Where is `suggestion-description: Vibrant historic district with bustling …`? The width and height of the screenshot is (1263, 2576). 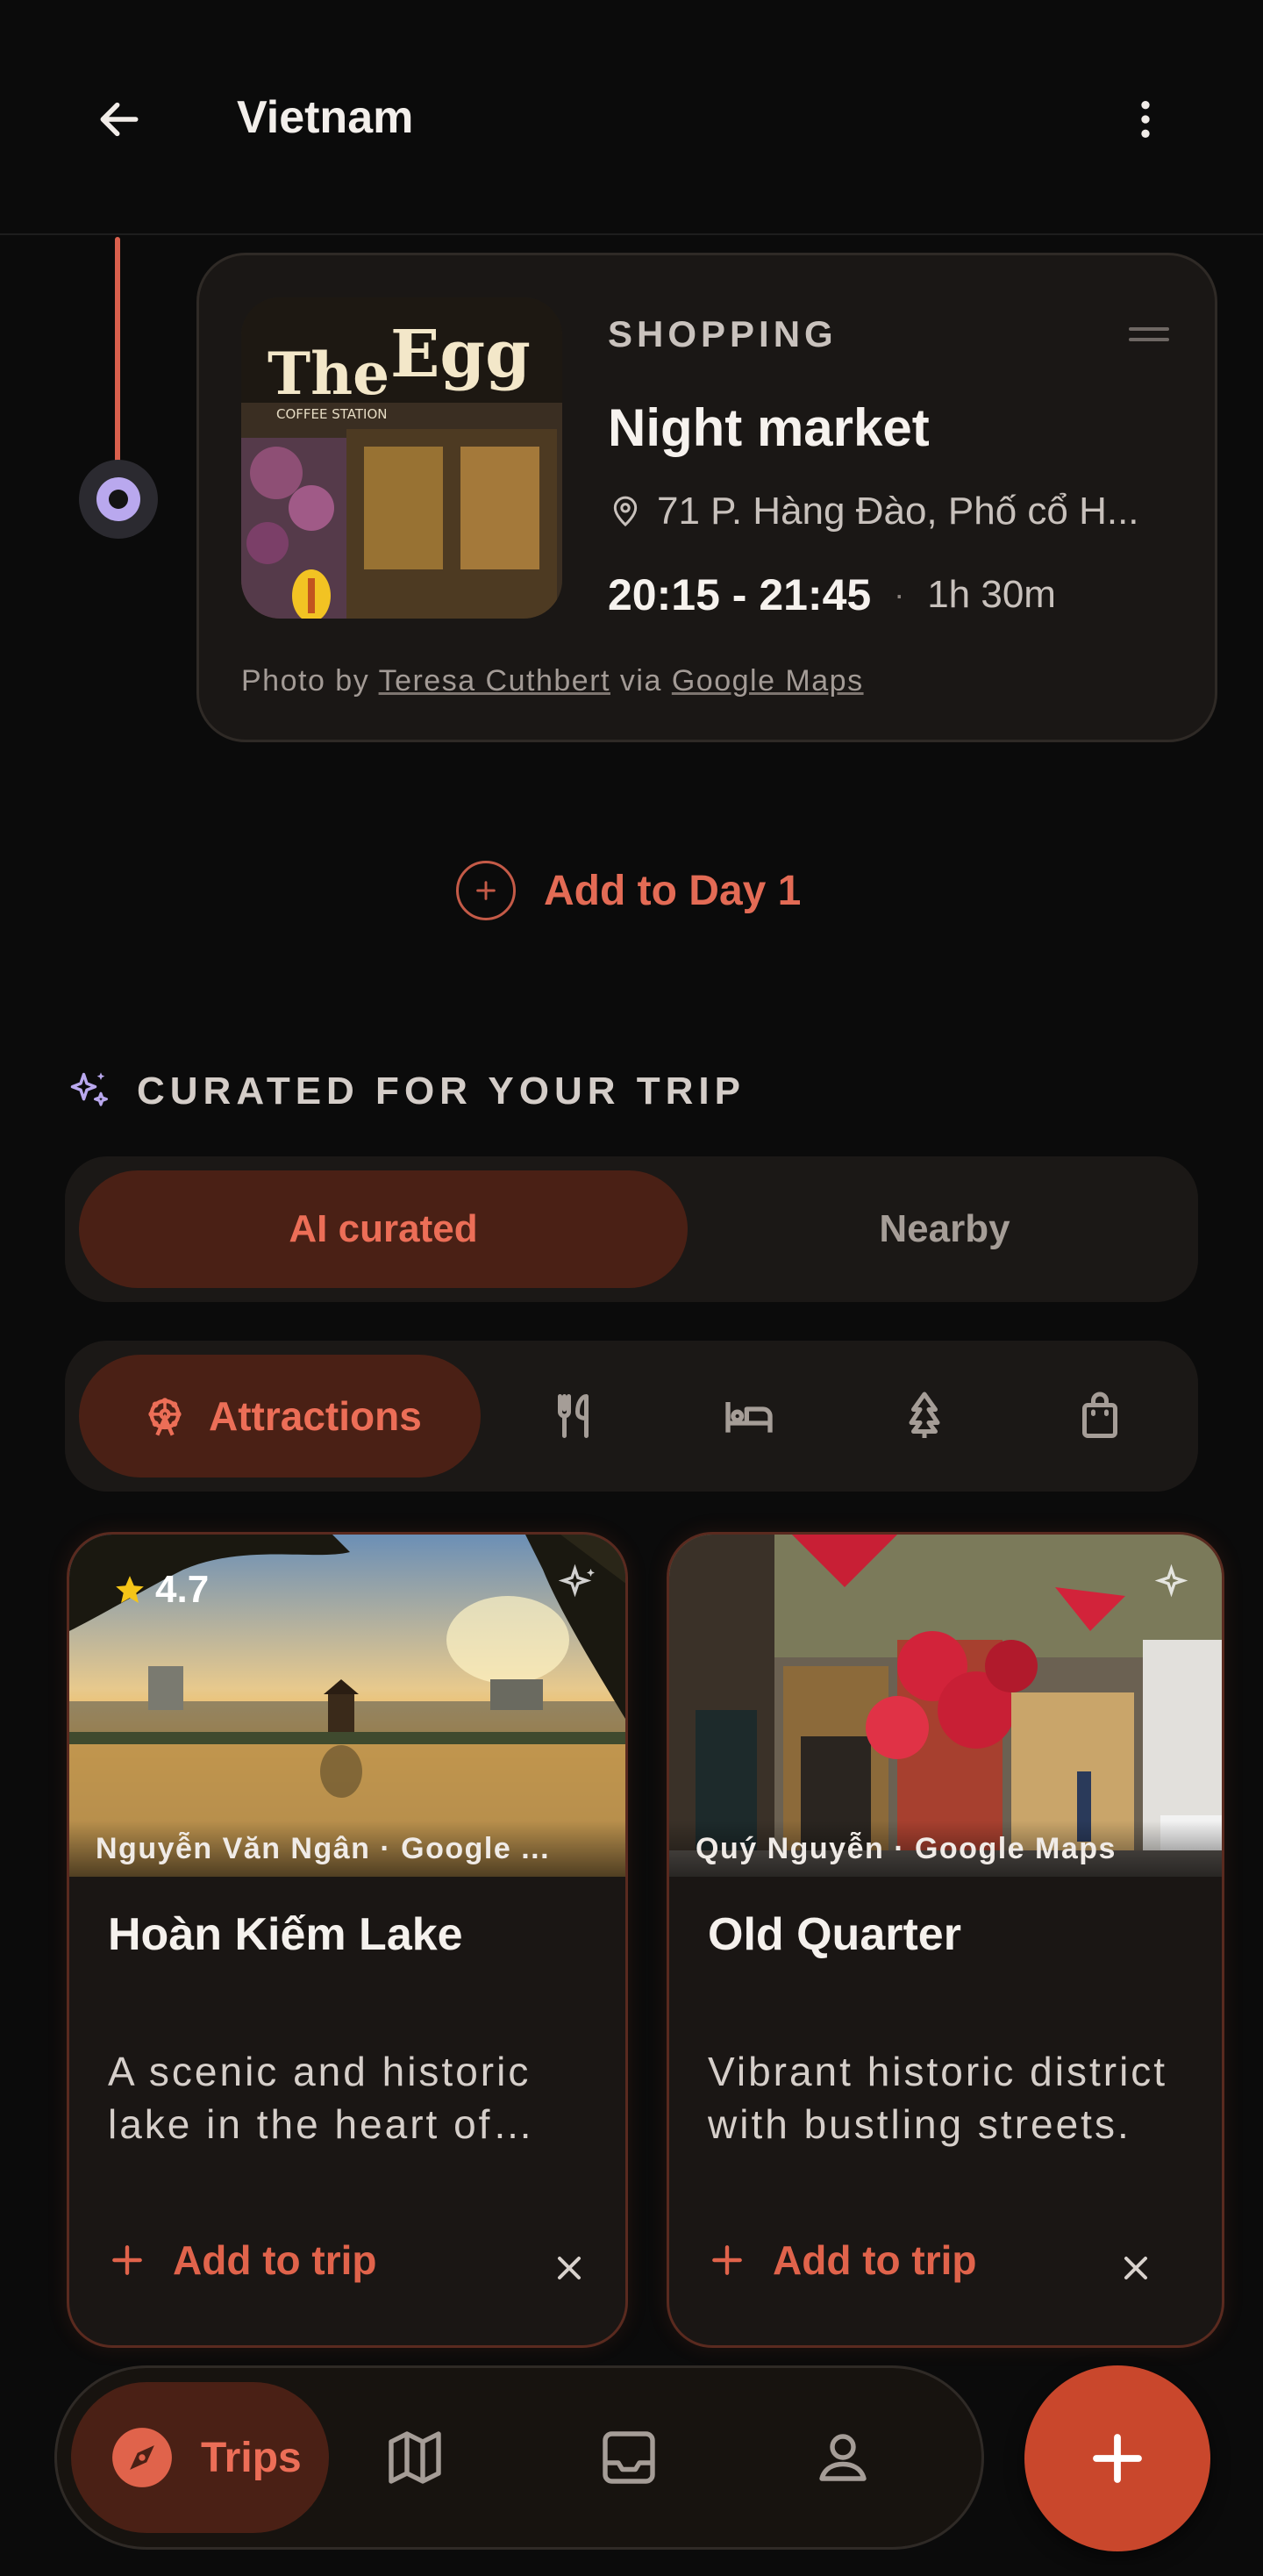 suggestion-description: Vibrant historic district with bustling … is located at coordinates (938, 2098).